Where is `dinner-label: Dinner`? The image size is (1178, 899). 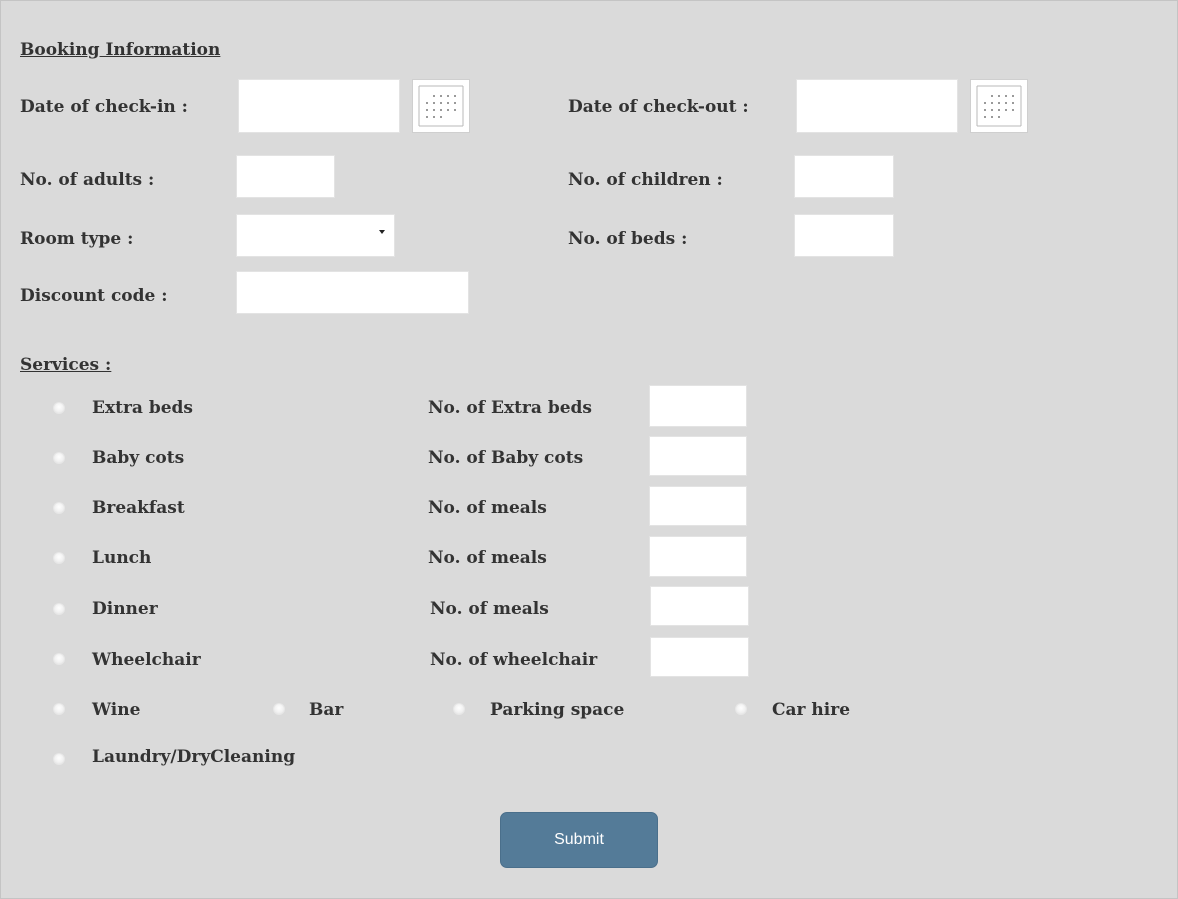
dinner-label: Dinner is located at coordinates (125, 609).